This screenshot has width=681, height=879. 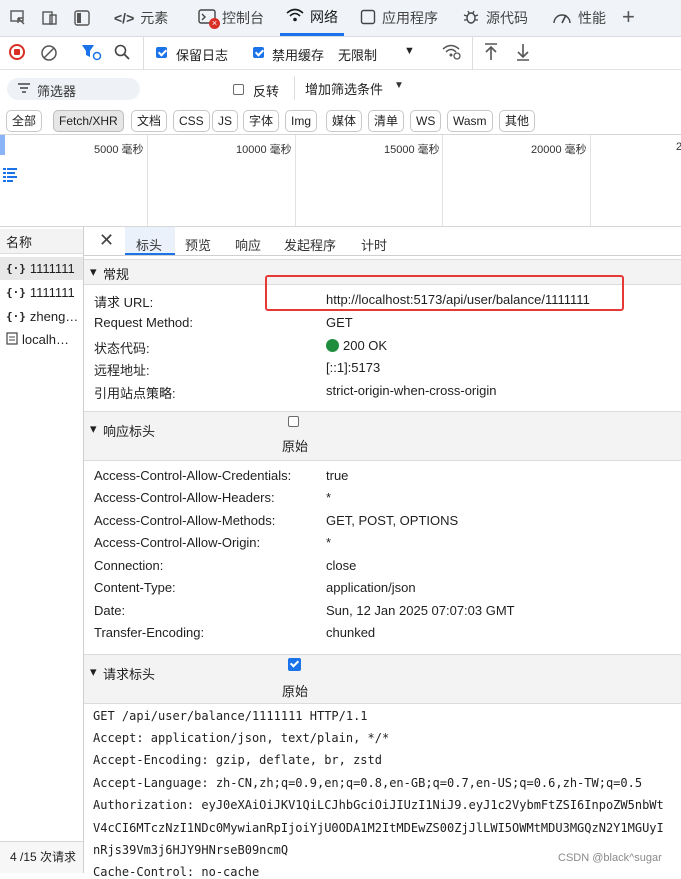 I want to click on tab-console: × 控制台, so click(x=231, y=18).